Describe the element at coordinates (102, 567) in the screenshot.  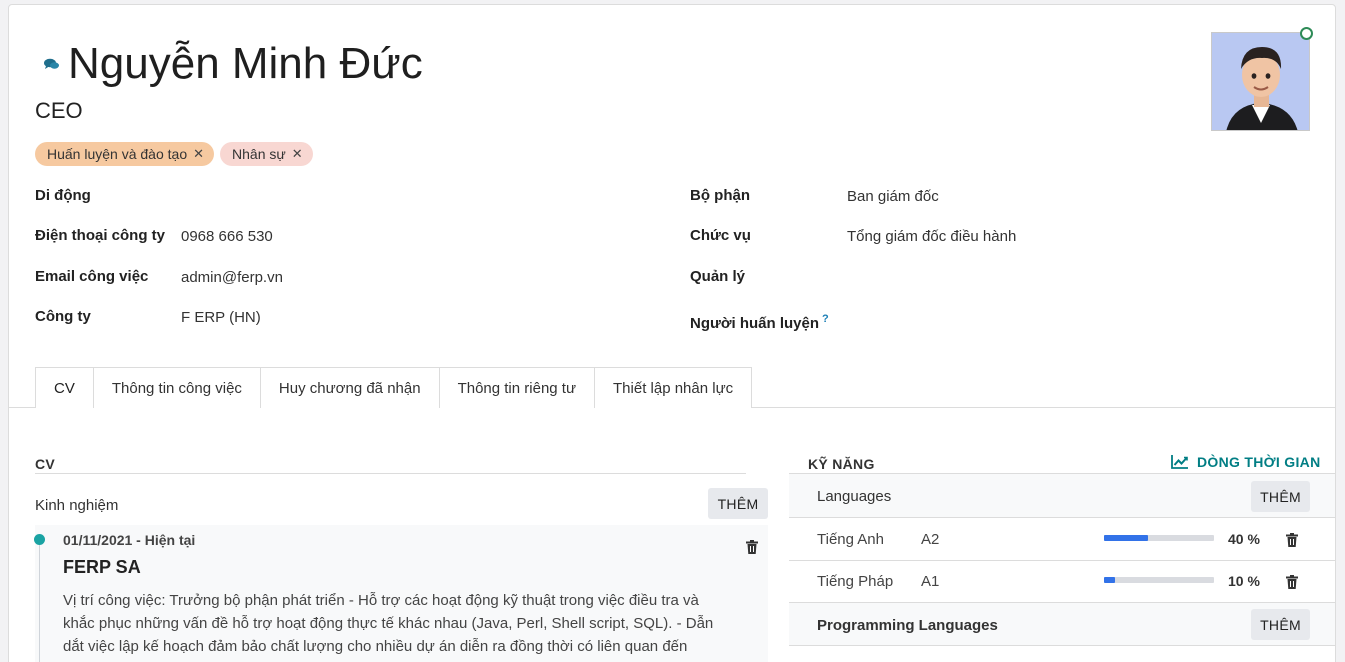
I see `resume-entry-company: FERP SA` at that location.